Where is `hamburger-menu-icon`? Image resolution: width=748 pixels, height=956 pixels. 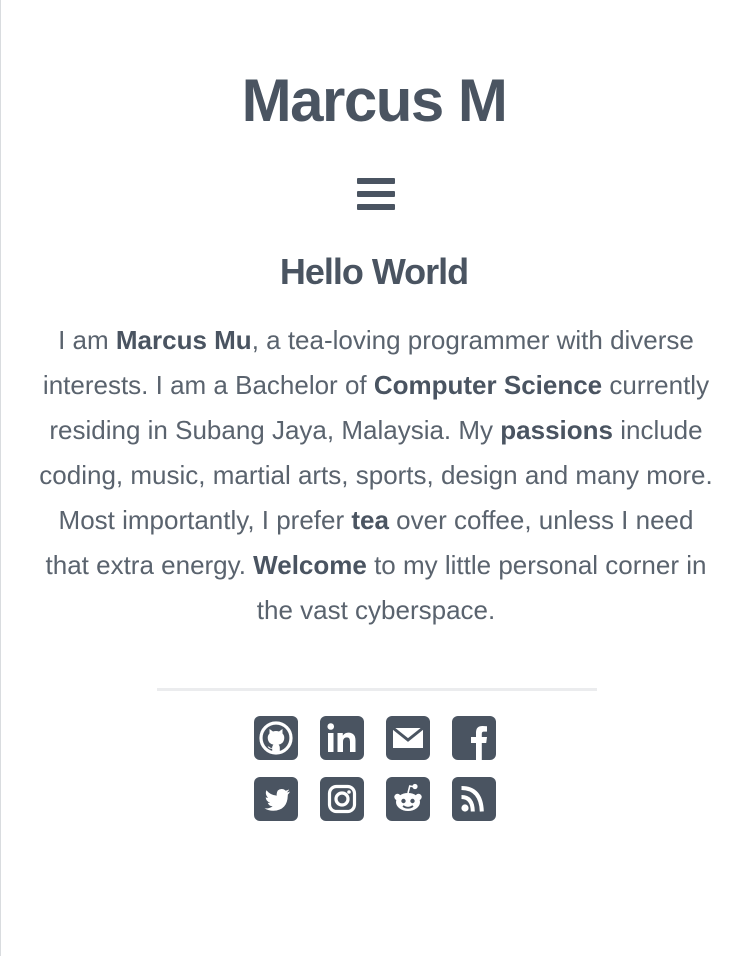
hamburger-menu-icon is located at coordinates (376, 194).